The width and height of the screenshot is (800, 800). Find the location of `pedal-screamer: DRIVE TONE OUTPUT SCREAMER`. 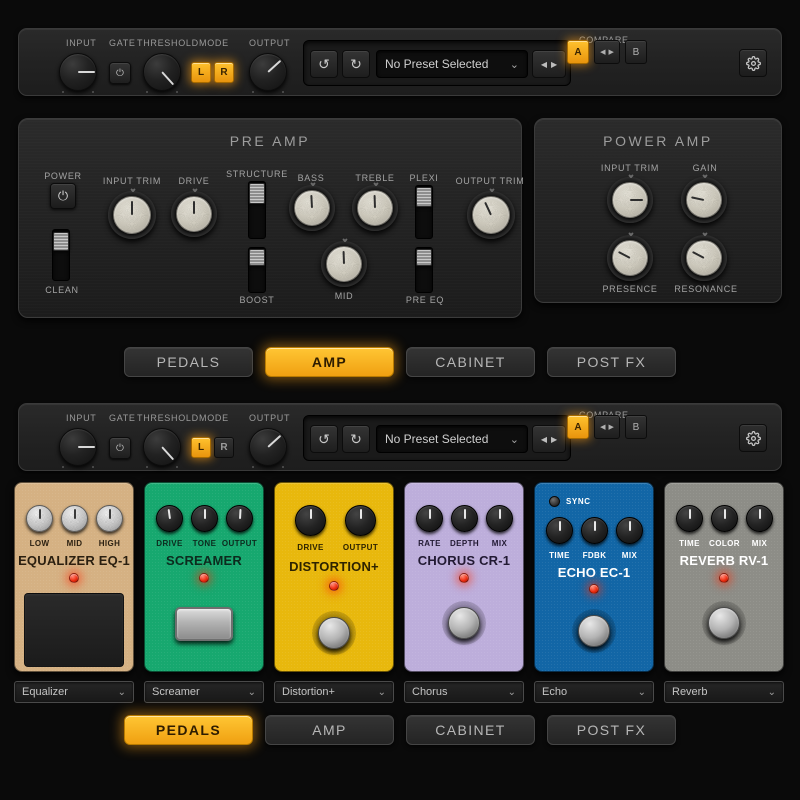

pedal-screamer: DRIVE TONE OUTPUT SCREAMER is located at coordinates (204, 577).